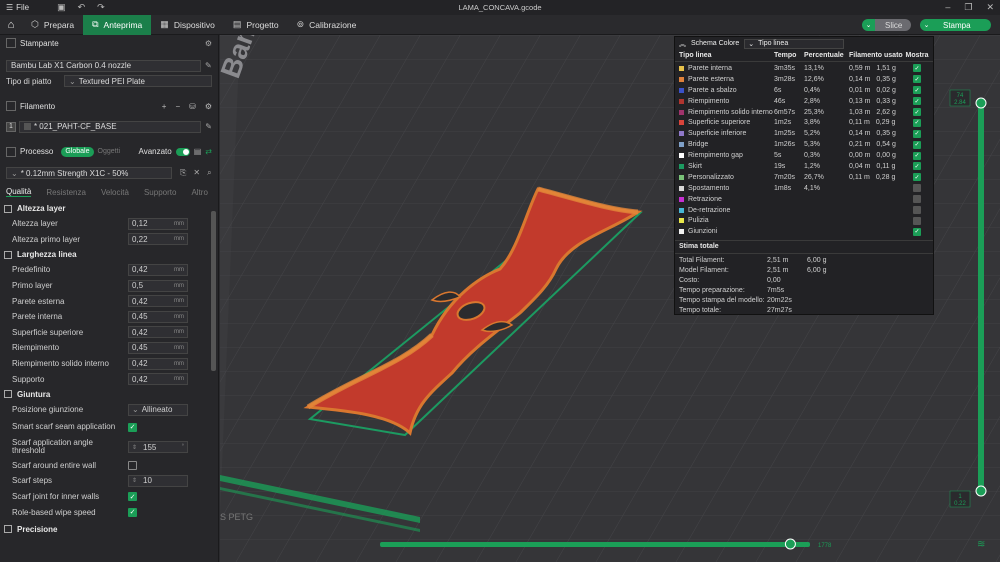  Describe the element at coordinates (77, 151) in the screenshot. I see `global-toggle: Globale` at that location.